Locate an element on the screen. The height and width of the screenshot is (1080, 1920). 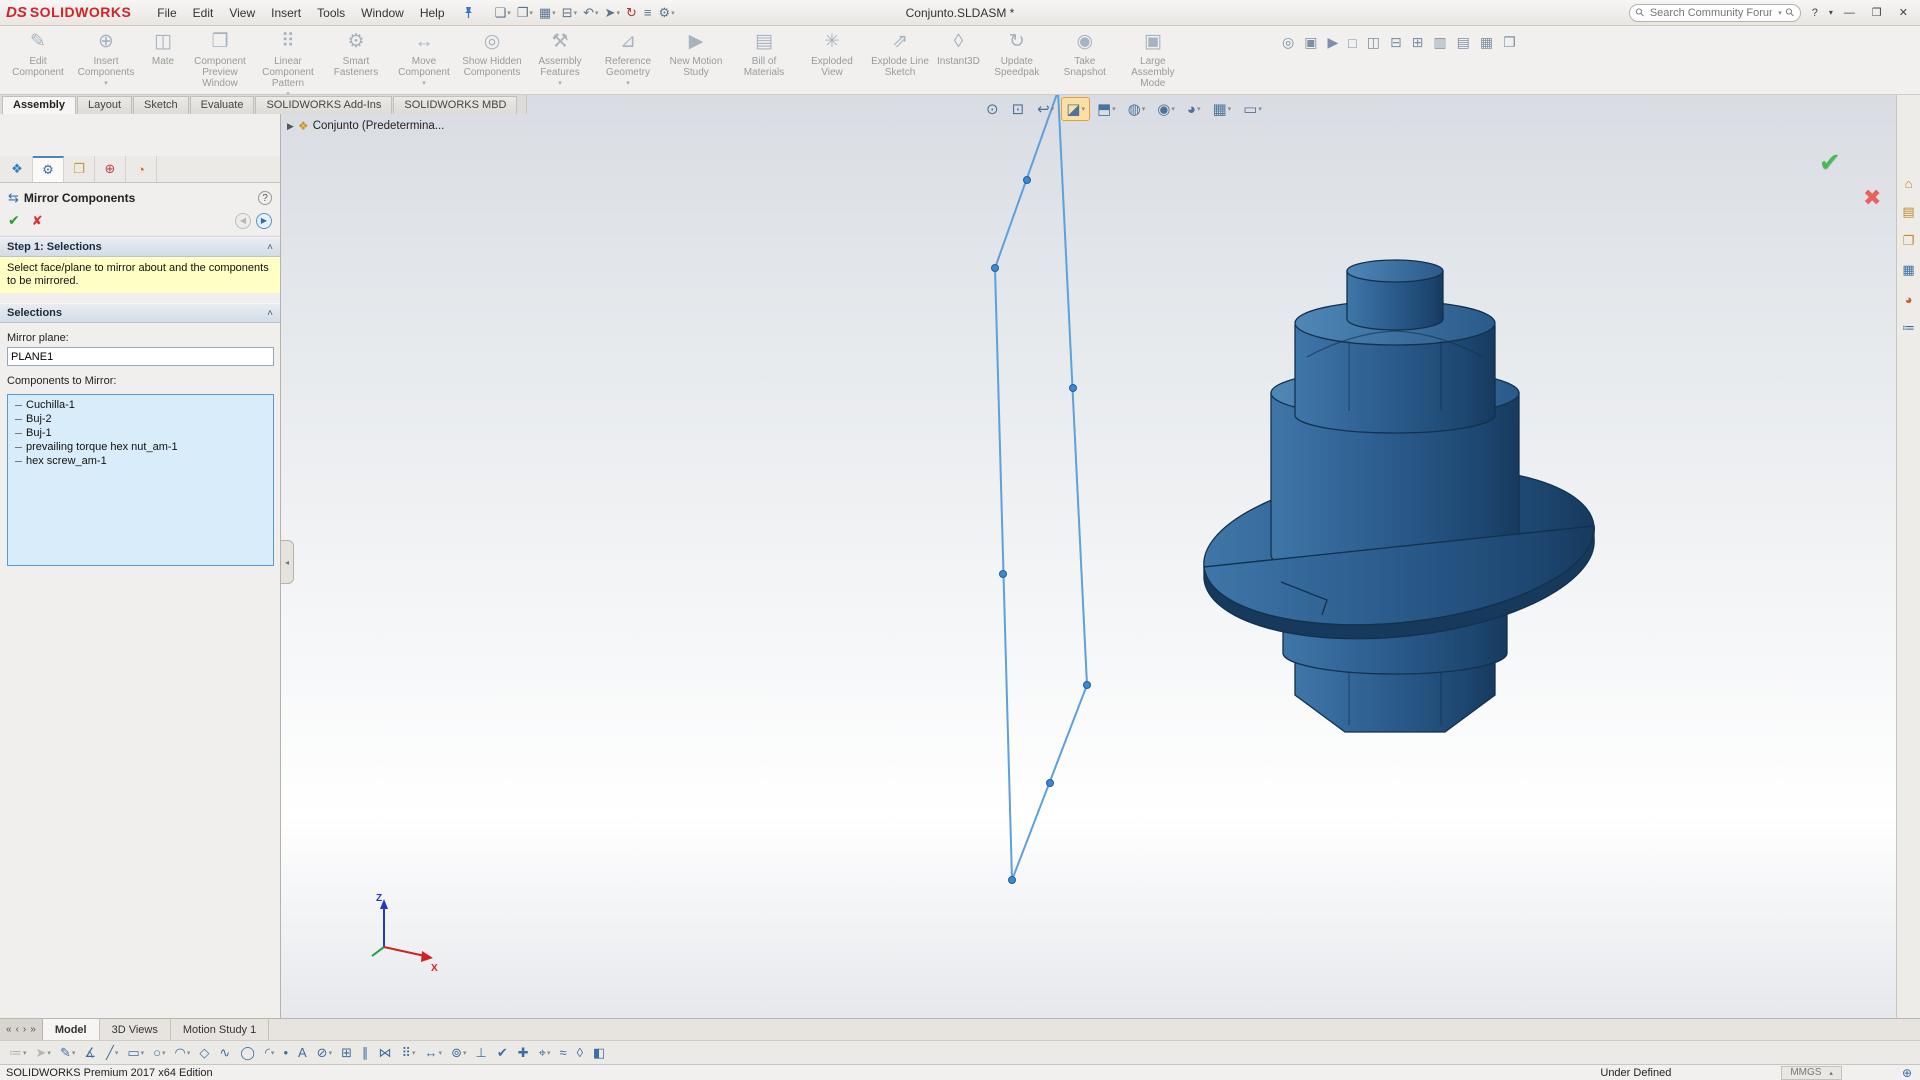
file-properties-button: ≡ is located at coordinates (648, 12).